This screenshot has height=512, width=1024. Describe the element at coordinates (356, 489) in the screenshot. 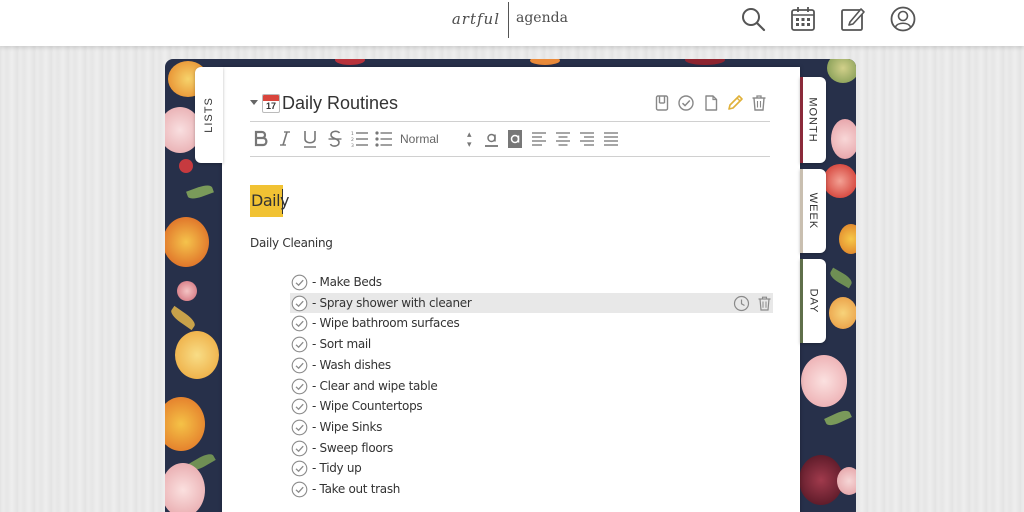

I see `task-label: - Take out trash` at that location.